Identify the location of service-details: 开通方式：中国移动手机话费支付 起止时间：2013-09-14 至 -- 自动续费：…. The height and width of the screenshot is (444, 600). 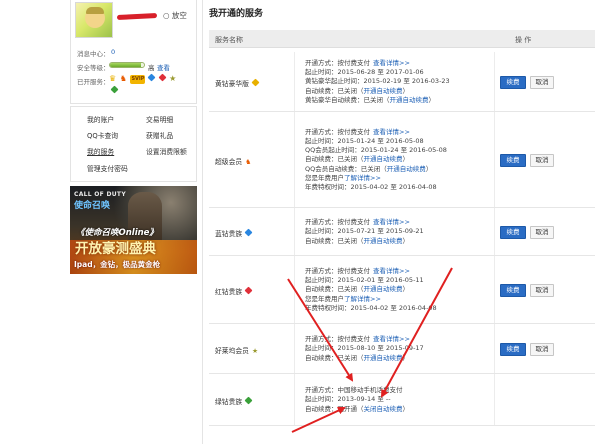
(357, 400).